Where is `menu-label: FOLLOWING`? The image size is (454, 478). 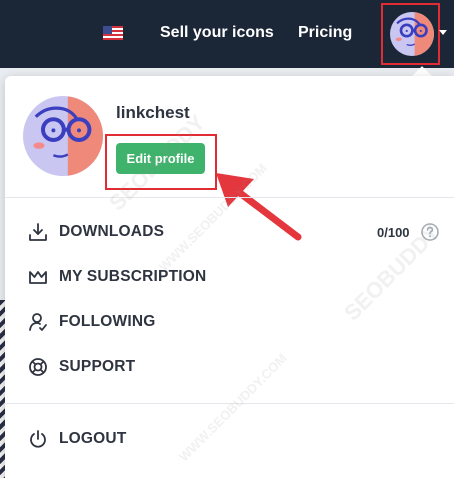 menu-label: FOLLOWING is located at coordinates (107, 321).